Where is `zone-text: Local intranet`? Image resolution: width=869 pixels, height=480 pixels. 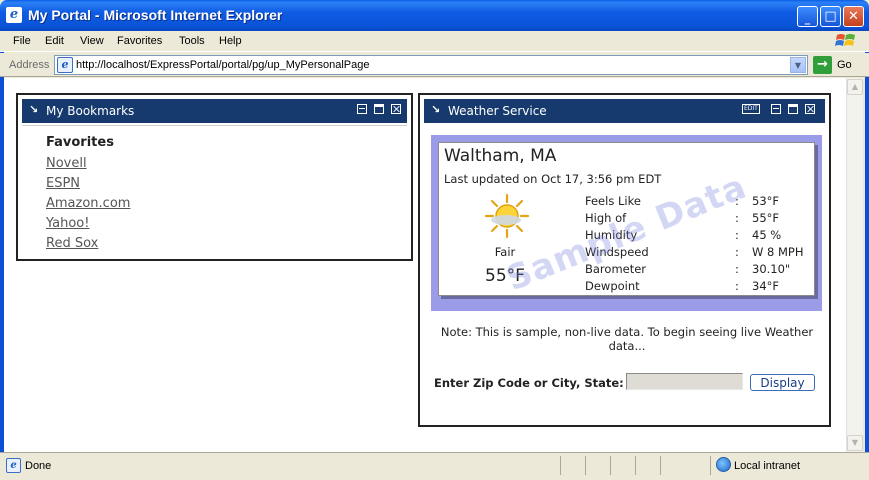 zone-text: Local intranet is located at coordinates (767, 466).